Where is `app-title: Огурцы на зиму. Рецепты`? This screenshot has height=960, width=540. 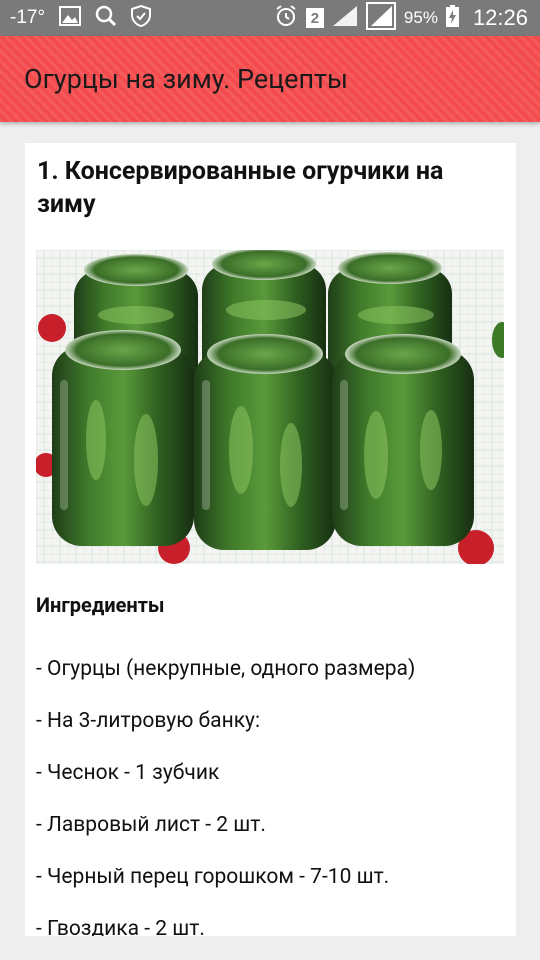
app-title: Огурцы на зиму. Рецепты is located at coordinates (186, 79).